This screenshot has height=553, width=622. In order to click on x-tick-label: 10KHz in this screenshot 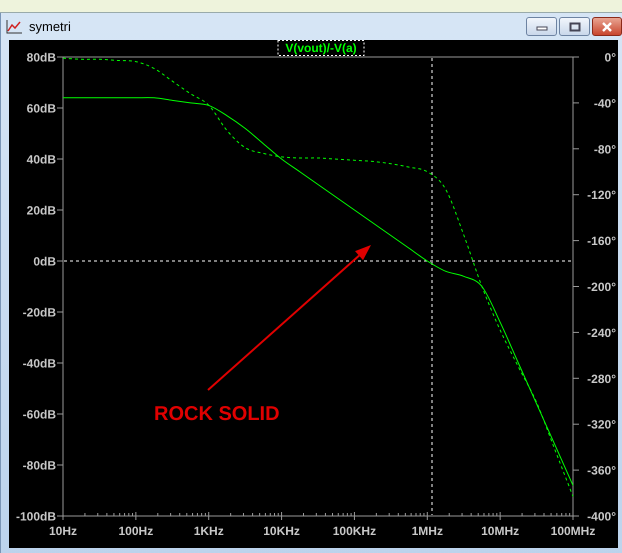, I will do `click(281, 531)`.